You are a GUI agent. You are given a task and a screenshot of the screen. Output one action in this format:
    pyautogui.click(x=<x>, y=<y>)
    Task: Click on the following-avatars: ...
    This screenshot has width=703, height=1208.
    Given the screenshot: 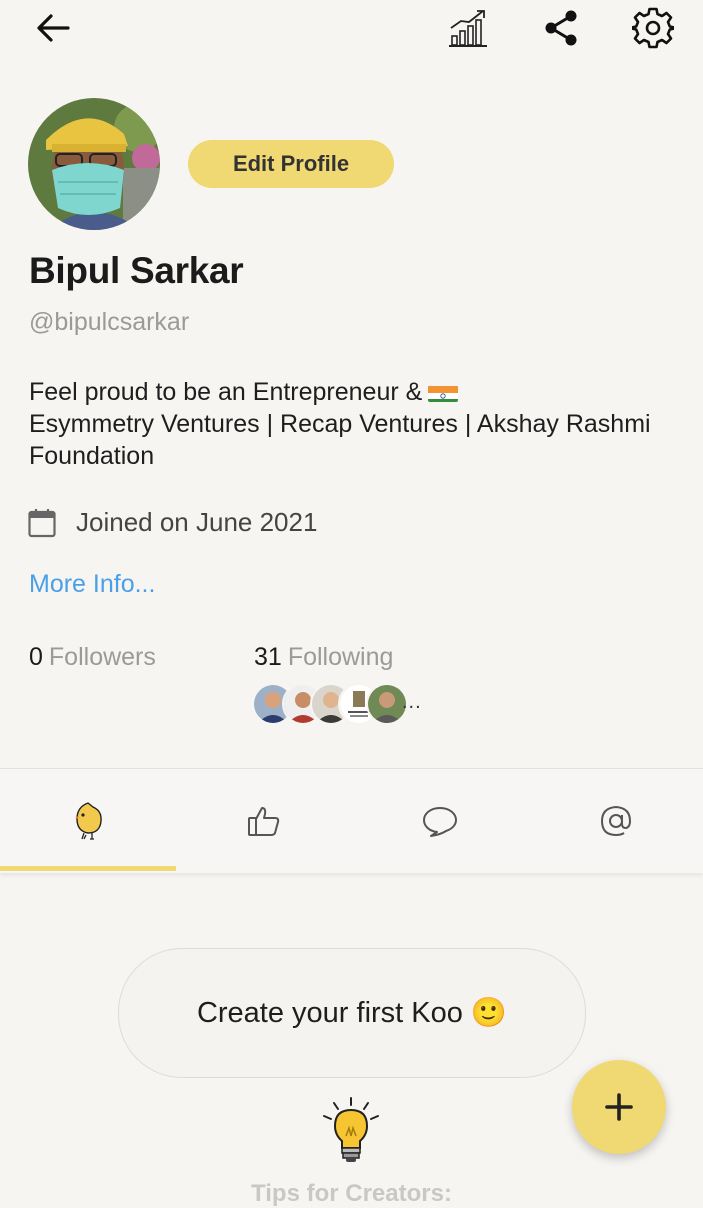 What is the action you would take?
    pyautogui.click(x=342, y=704)
    